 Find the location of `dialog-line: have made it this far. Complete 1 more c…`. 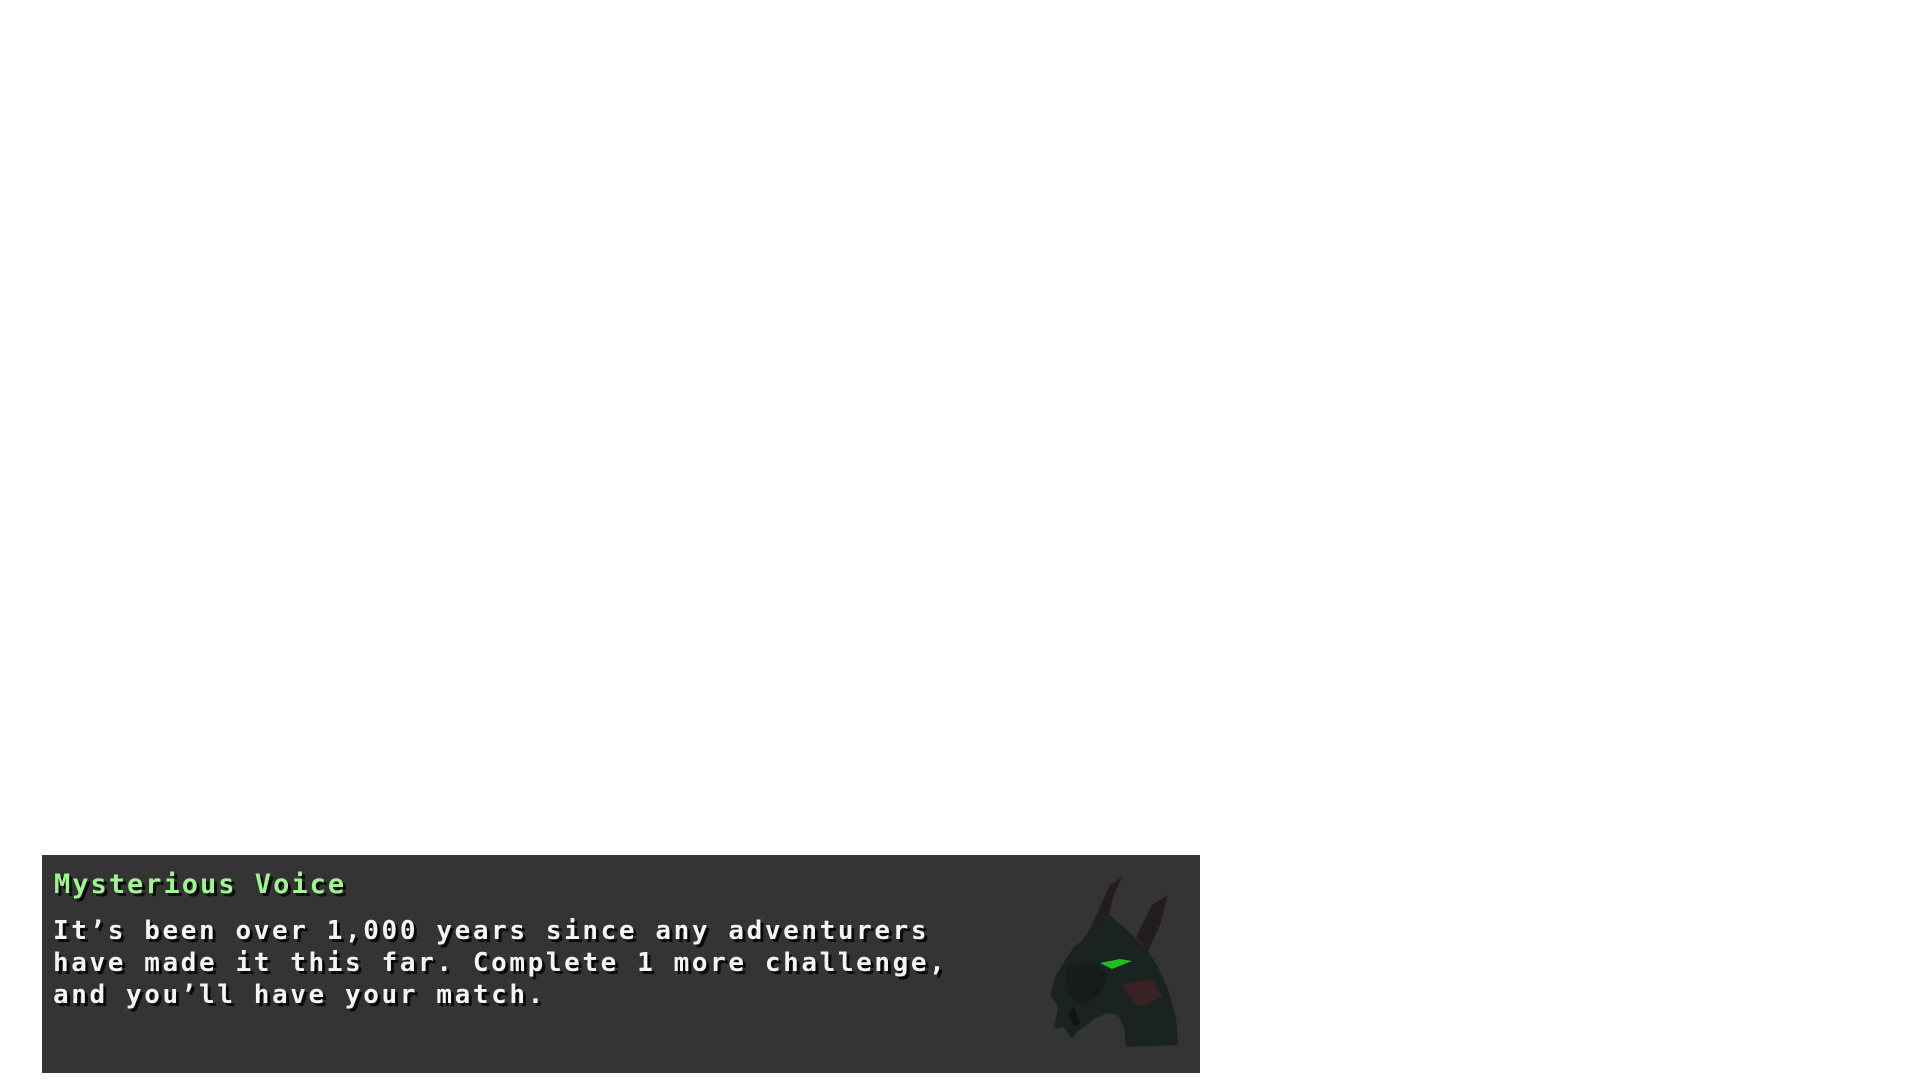

dialog-line: have made it this far. Complete 1 more c… is located at coordinates (500, 963).